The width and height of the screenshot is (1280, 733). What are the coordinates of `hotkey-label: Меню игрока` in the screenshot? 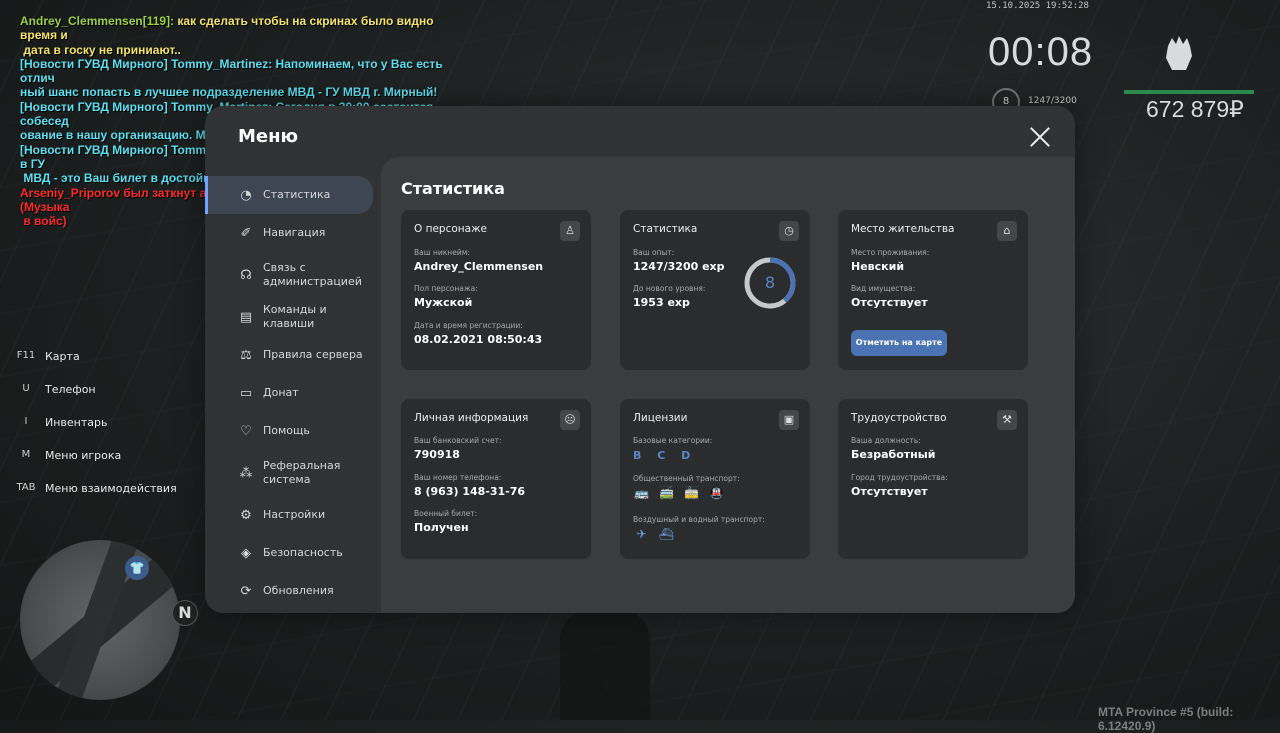 It's located at (83, 455).